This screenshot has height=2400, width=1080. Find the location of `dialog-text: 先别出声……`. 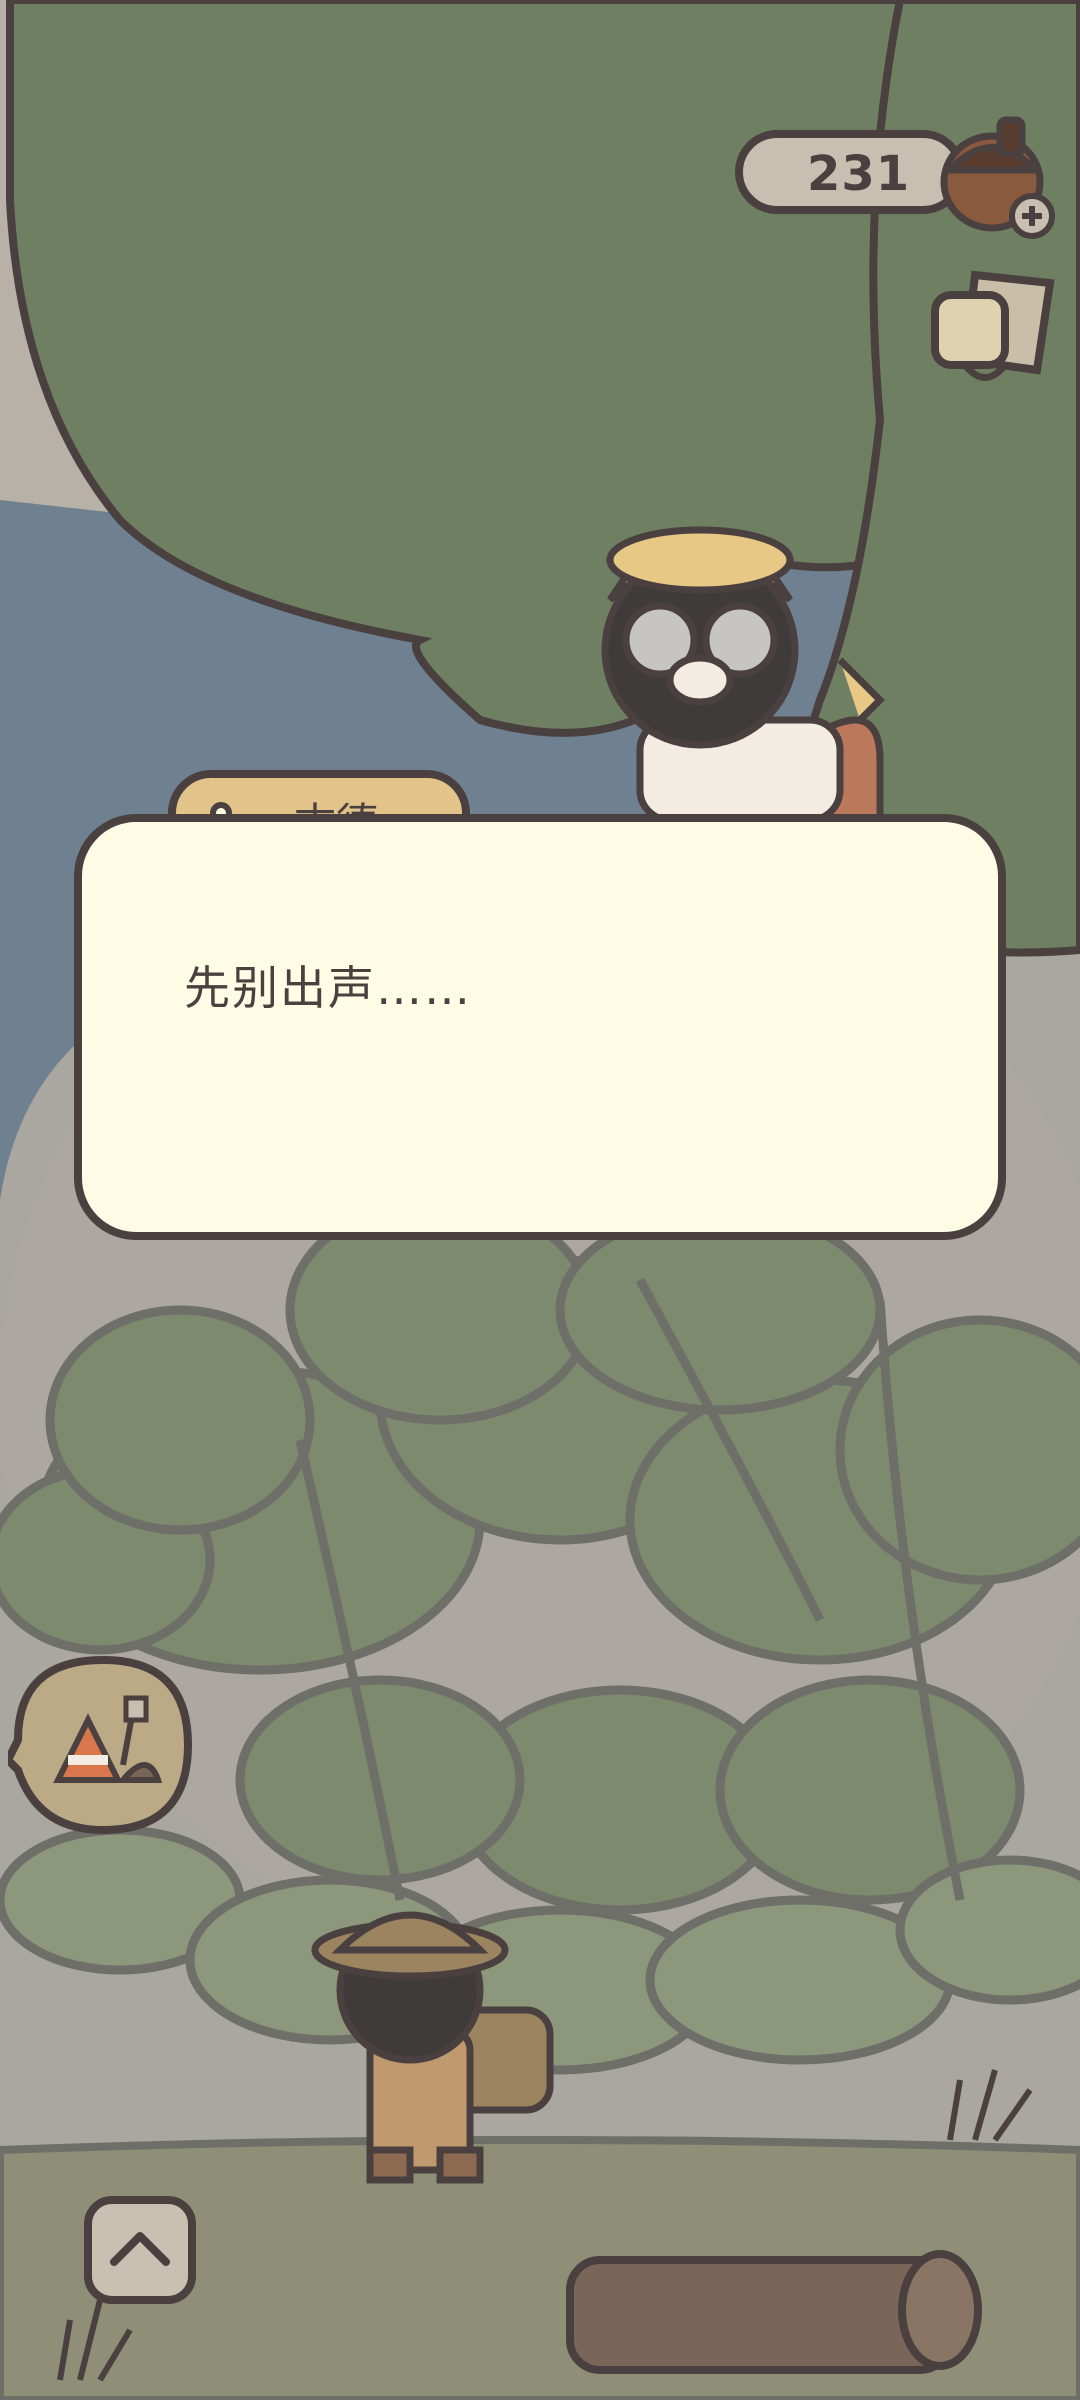

dialog-text: 先别出声…… is located at coordinates (328, 988).